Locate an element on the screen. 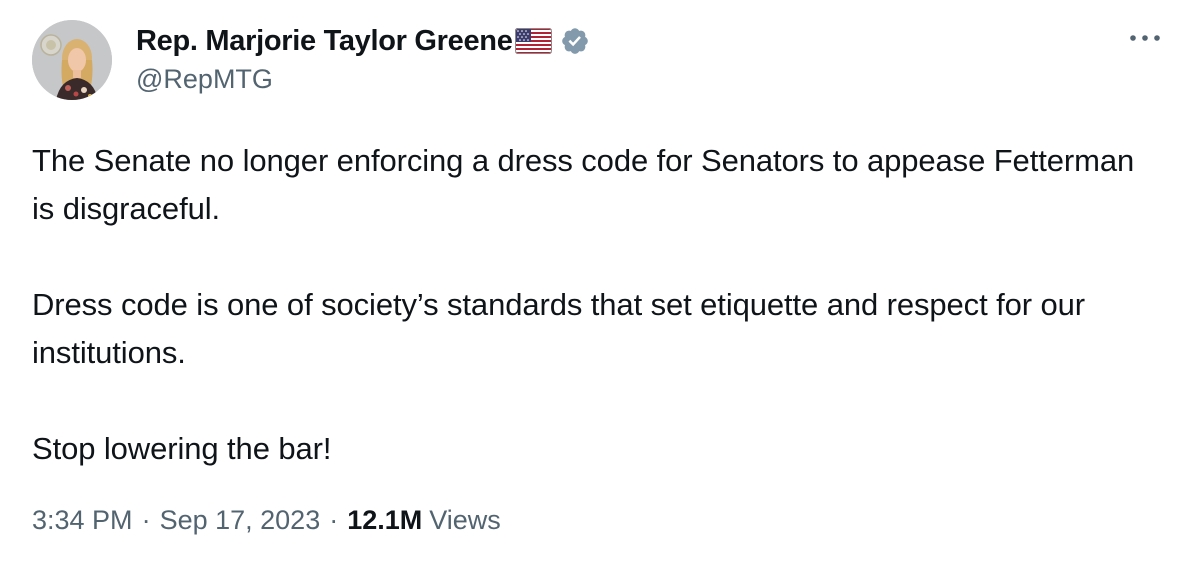 The height and width of the screenshot is (576, 1190). views-label: Views is located at coordinates (465, 520).